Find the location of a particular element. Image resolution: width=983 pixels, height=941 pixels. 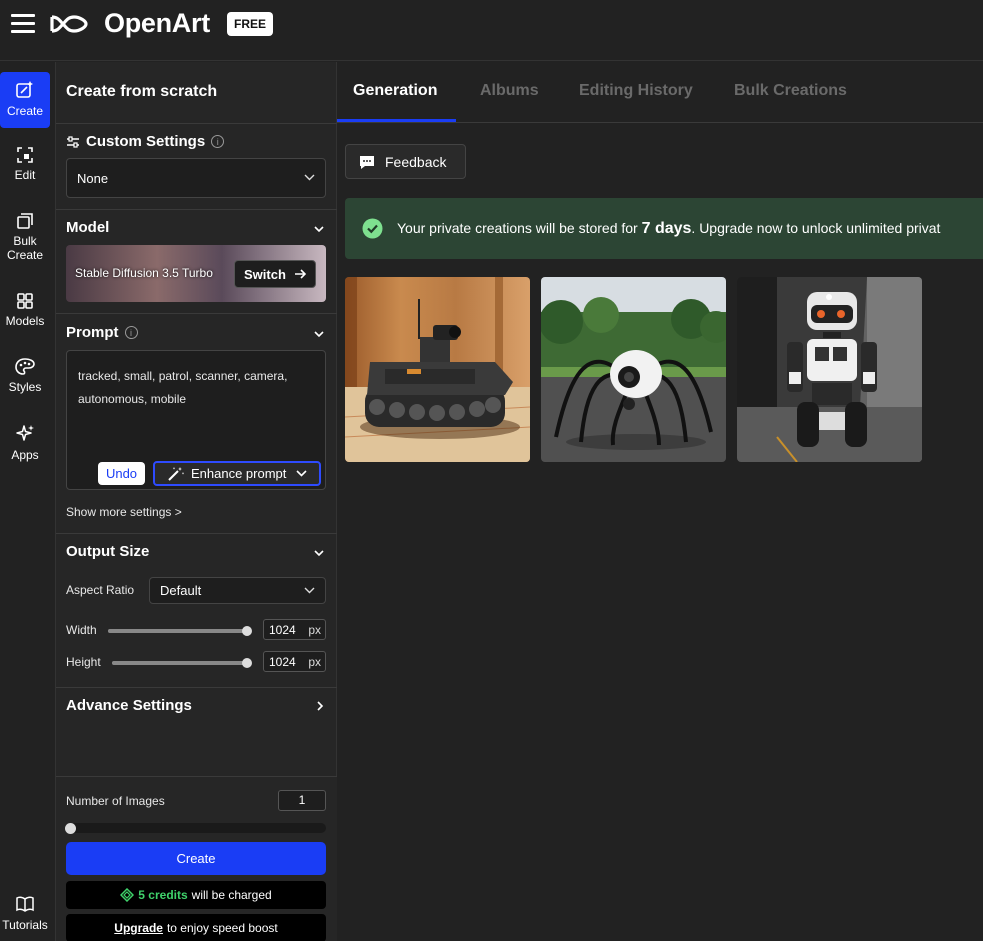

prompt-title: Prompt is located at coordinates (92, 332).